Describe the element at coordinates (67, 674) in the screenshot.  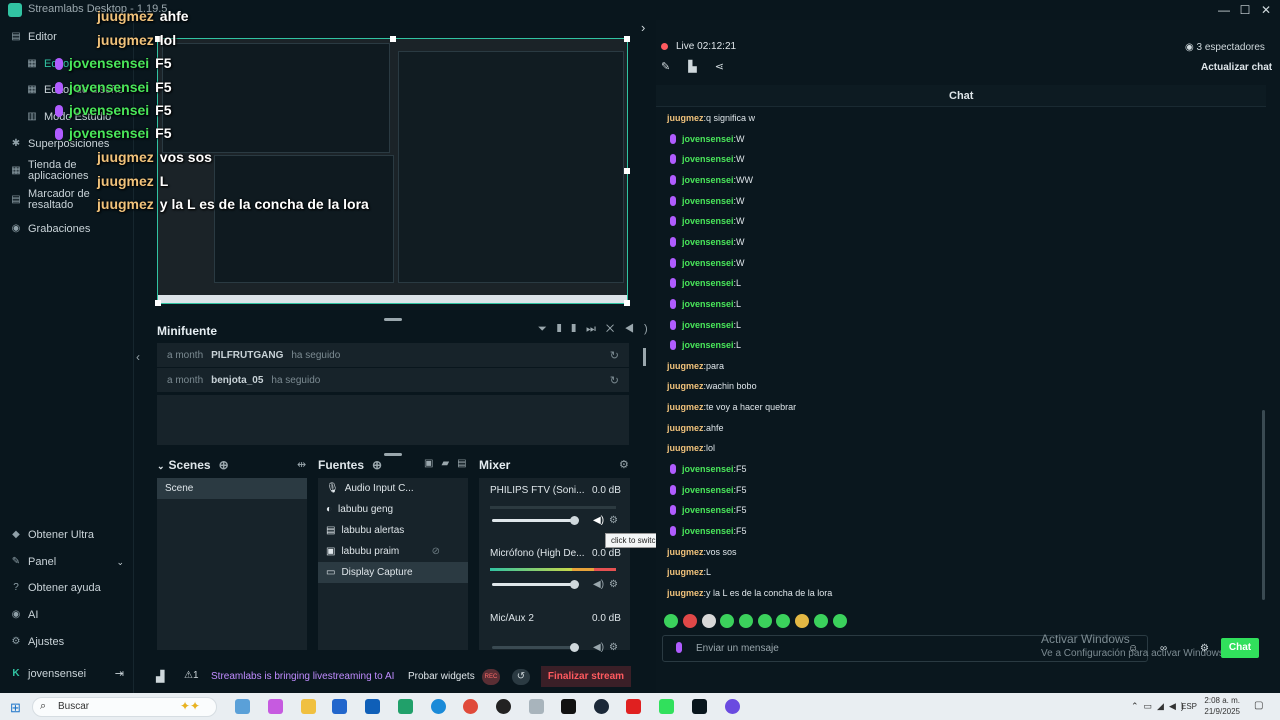
I see `nav-user: Kjovensensei ⇥` at that location.